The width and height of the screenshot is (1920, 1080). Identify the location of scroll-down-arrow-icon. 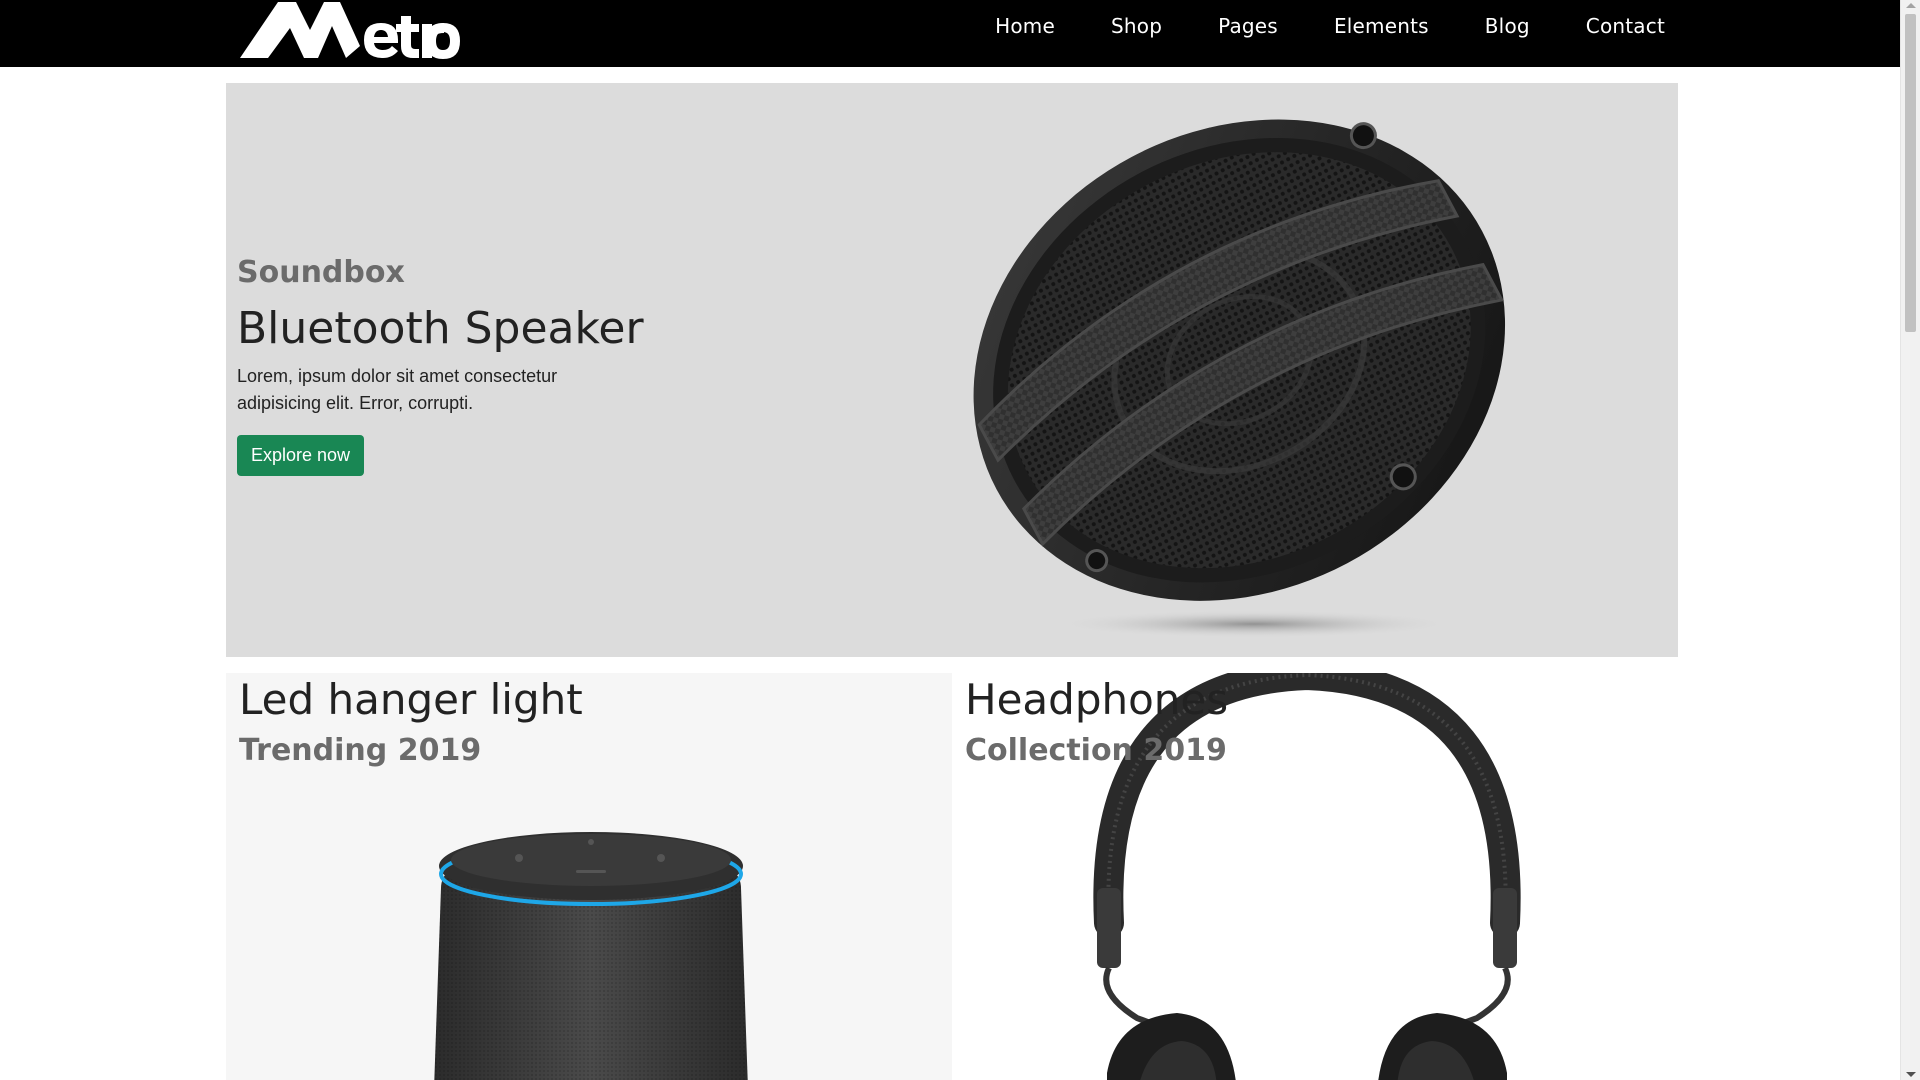
(1911, 1074).